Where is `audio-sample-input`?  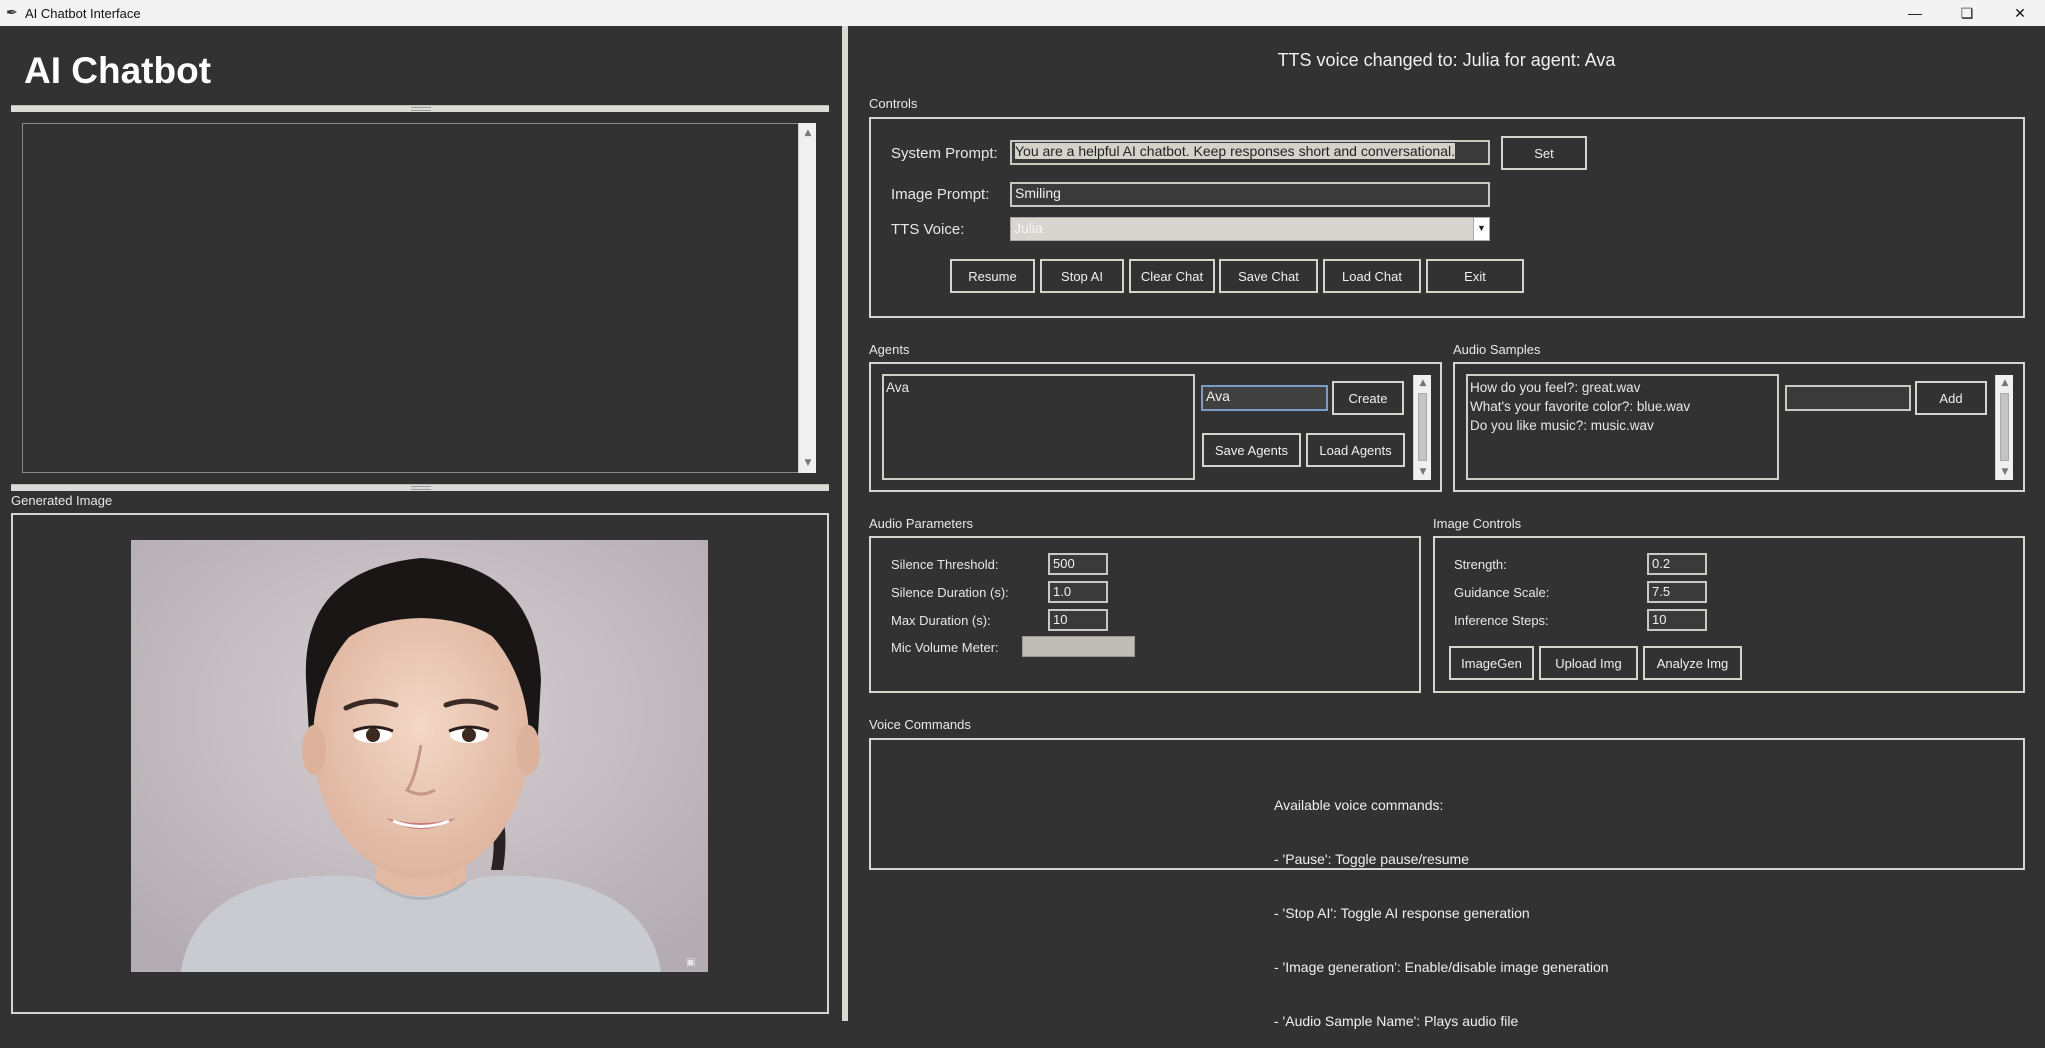 audio-sample-input is located at coordinates (1848, 398).